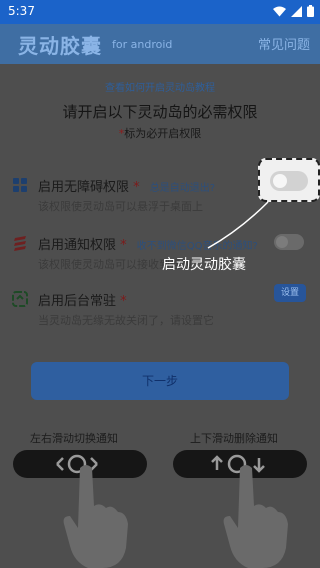  Describe the element at coordinates (238, 225) in the screenshot. I see `guide-pointer-line` at that location.